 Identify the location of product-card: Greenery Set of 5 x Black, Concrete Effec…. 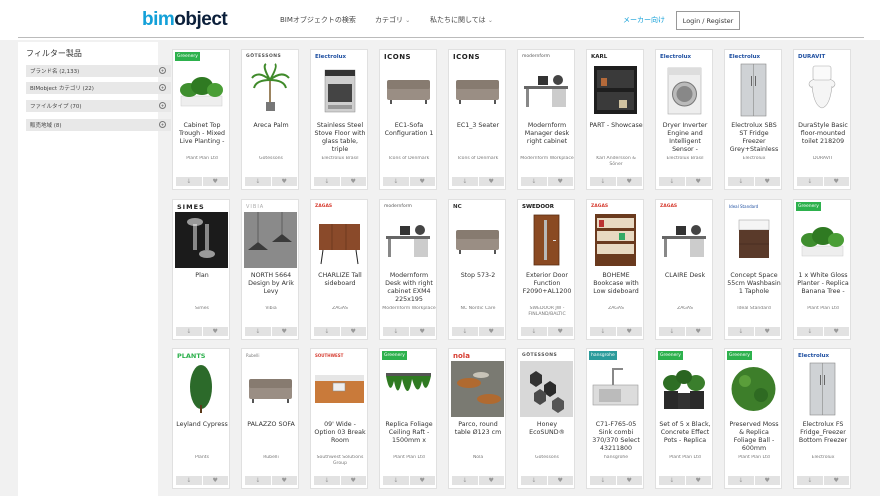
(684, 418).